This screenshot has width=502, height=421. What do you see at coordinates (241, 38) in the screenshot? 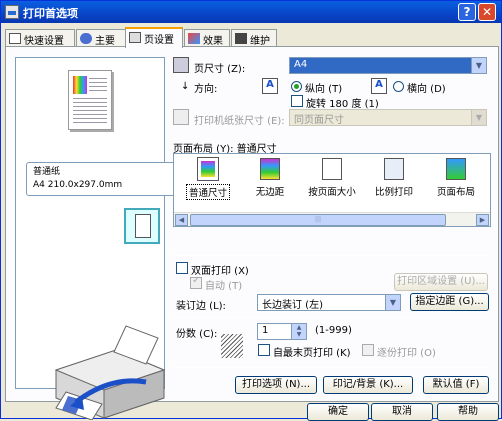
I see `maintenance-icon` at bounding box center [241, 38].